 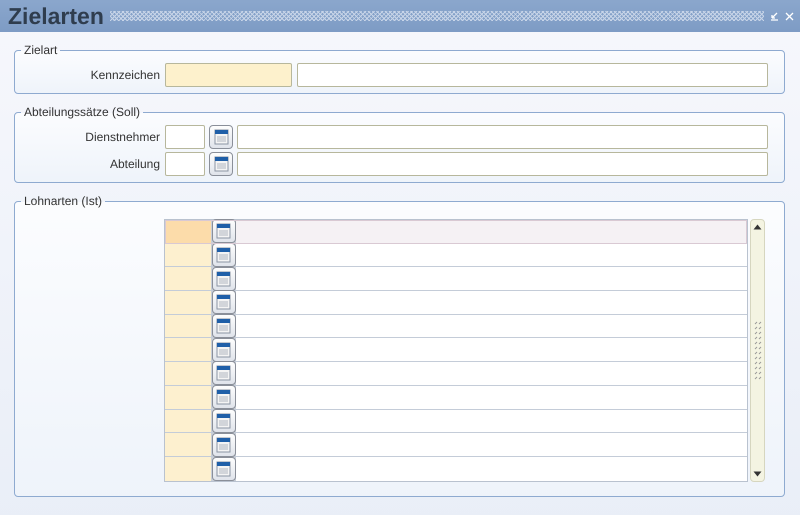 I want to click on group-title: Zielart, so click(x=40, y=50).